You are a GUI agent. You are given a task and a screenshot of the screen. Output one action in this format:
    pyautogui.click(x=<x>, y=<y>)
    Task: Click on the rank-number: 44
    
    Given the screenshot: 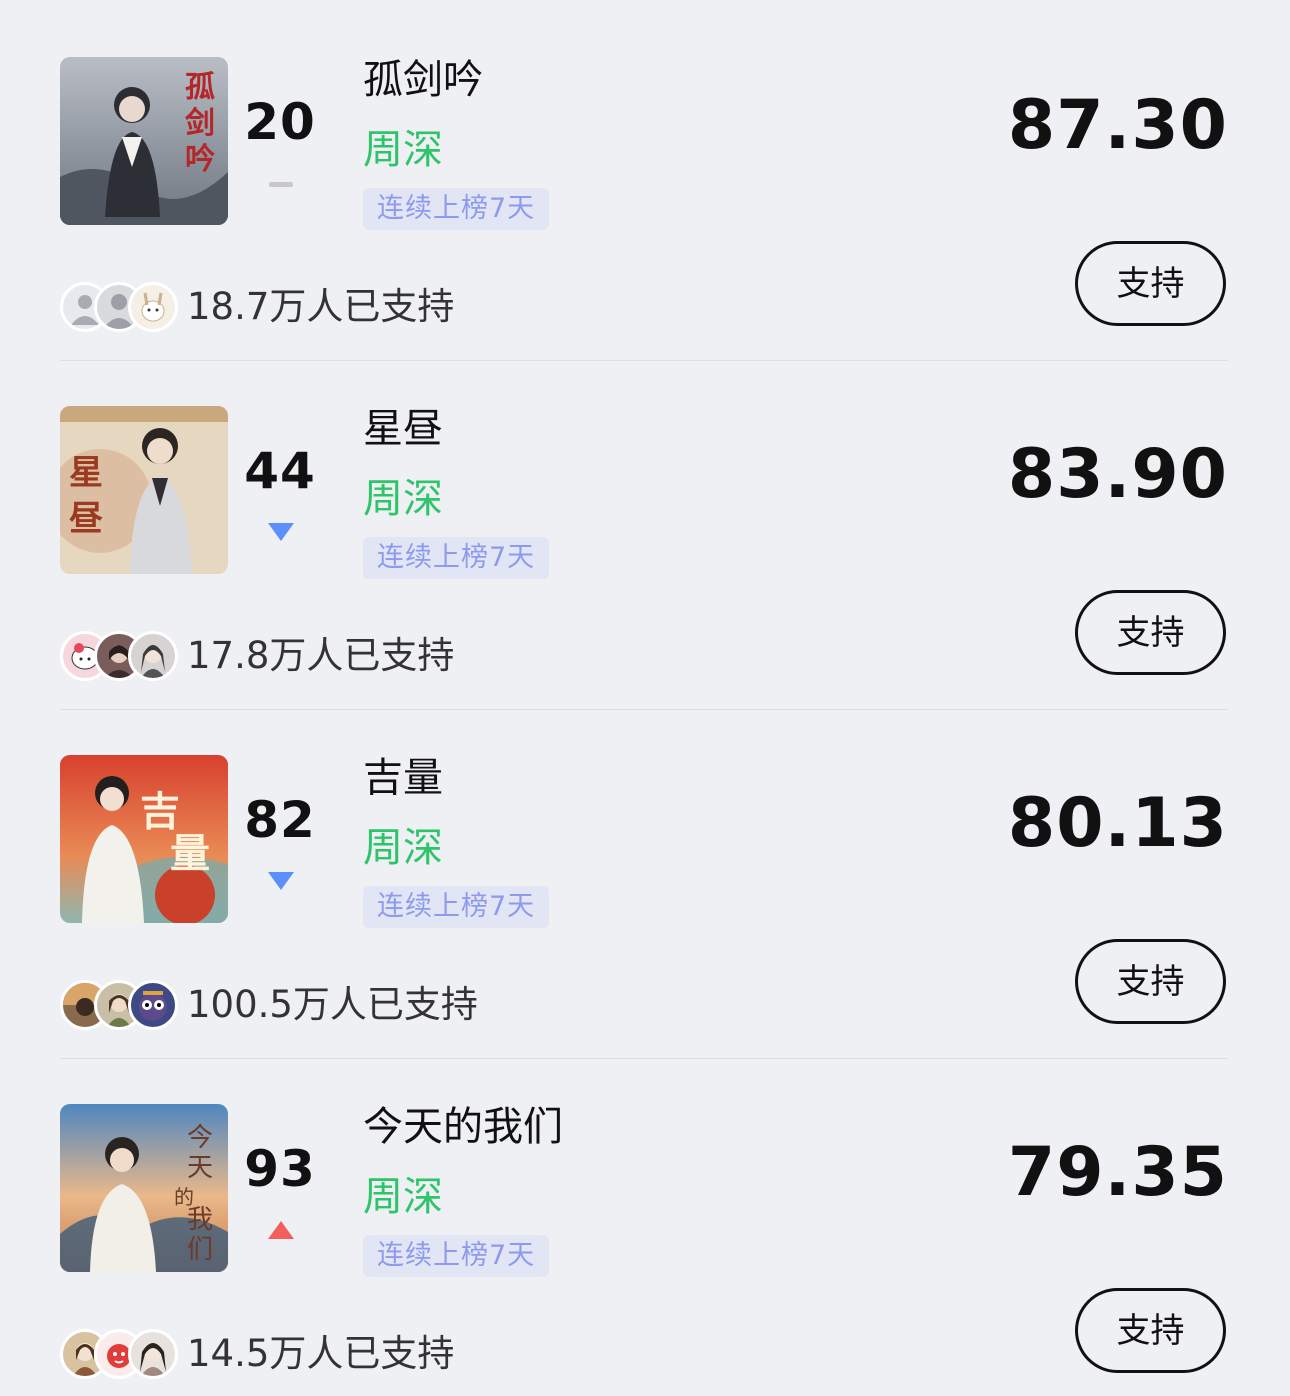 What is the action you would take?
    pyautogui.click(x=280, y=471)
    